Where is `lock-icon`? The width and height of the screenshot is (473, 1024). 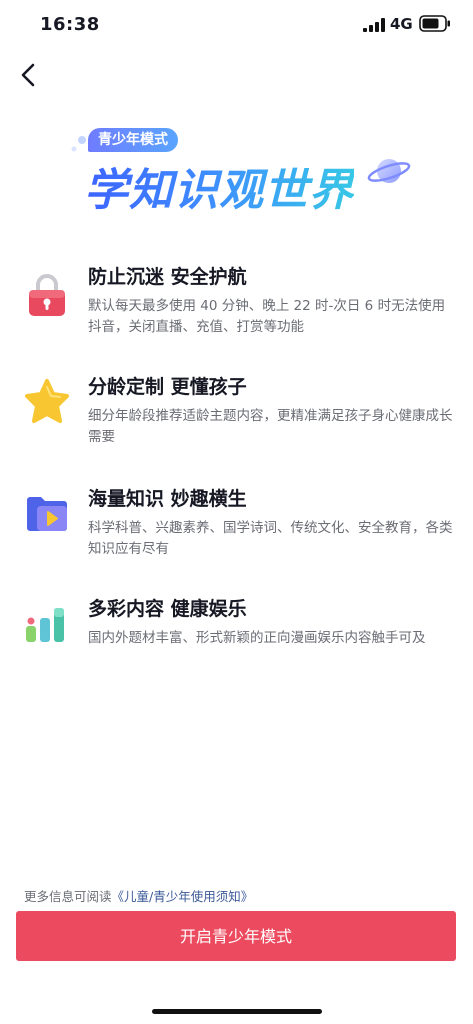 lock-icon is located at coordinates (47, 295).